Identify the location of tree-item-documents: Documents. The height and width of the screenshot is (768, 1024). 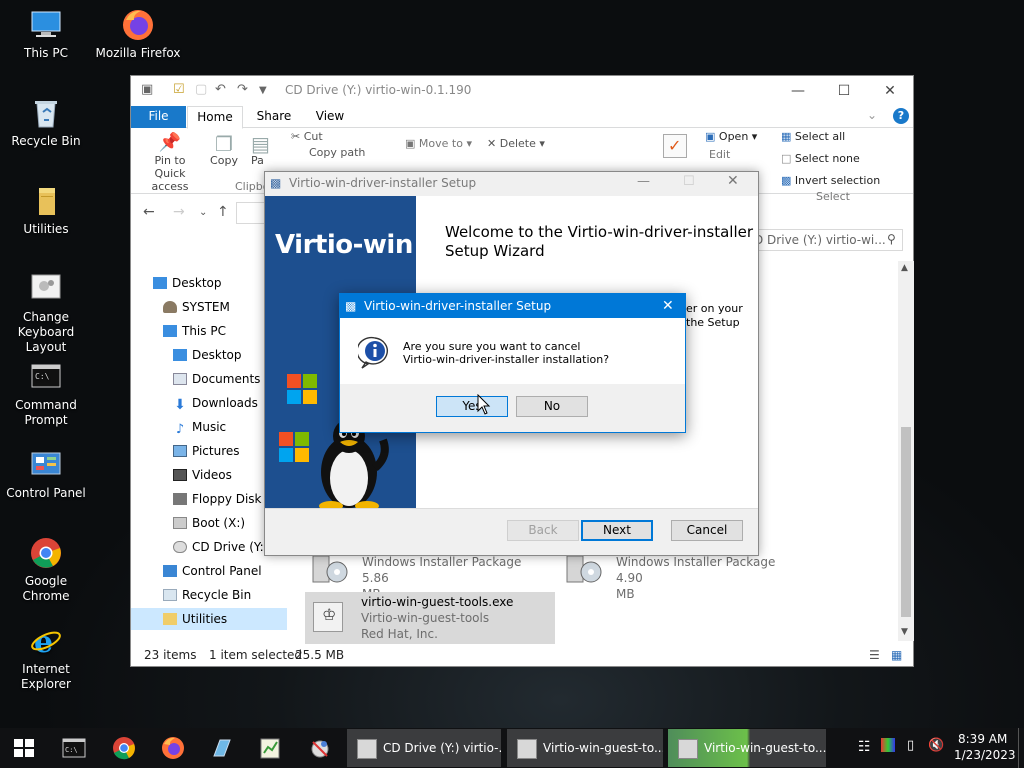
(216, 379).